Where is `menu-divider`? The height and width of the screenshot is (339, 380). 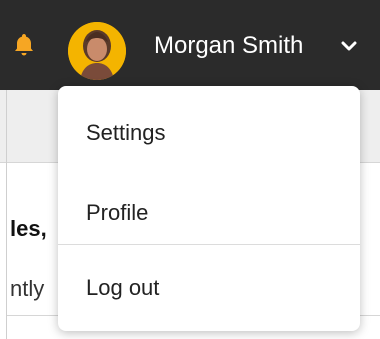
menu-divider is located at coordinates (209, 244).